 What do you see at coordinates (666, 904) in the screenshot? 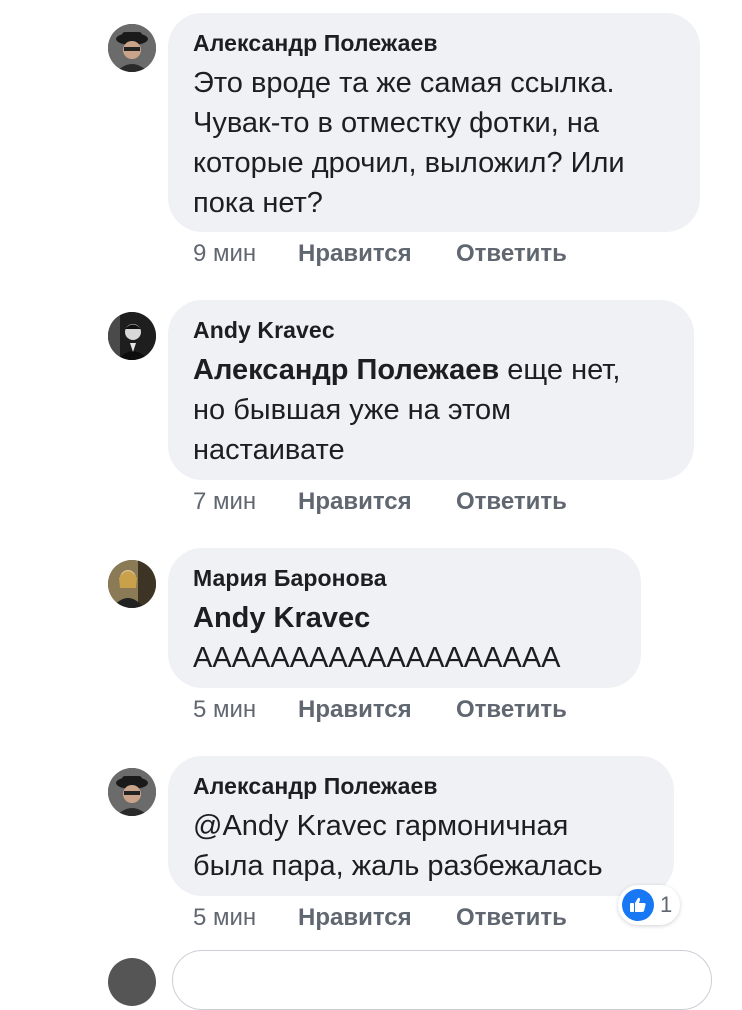
I see `reaction-count: 1` at bounding box center [666, 904].